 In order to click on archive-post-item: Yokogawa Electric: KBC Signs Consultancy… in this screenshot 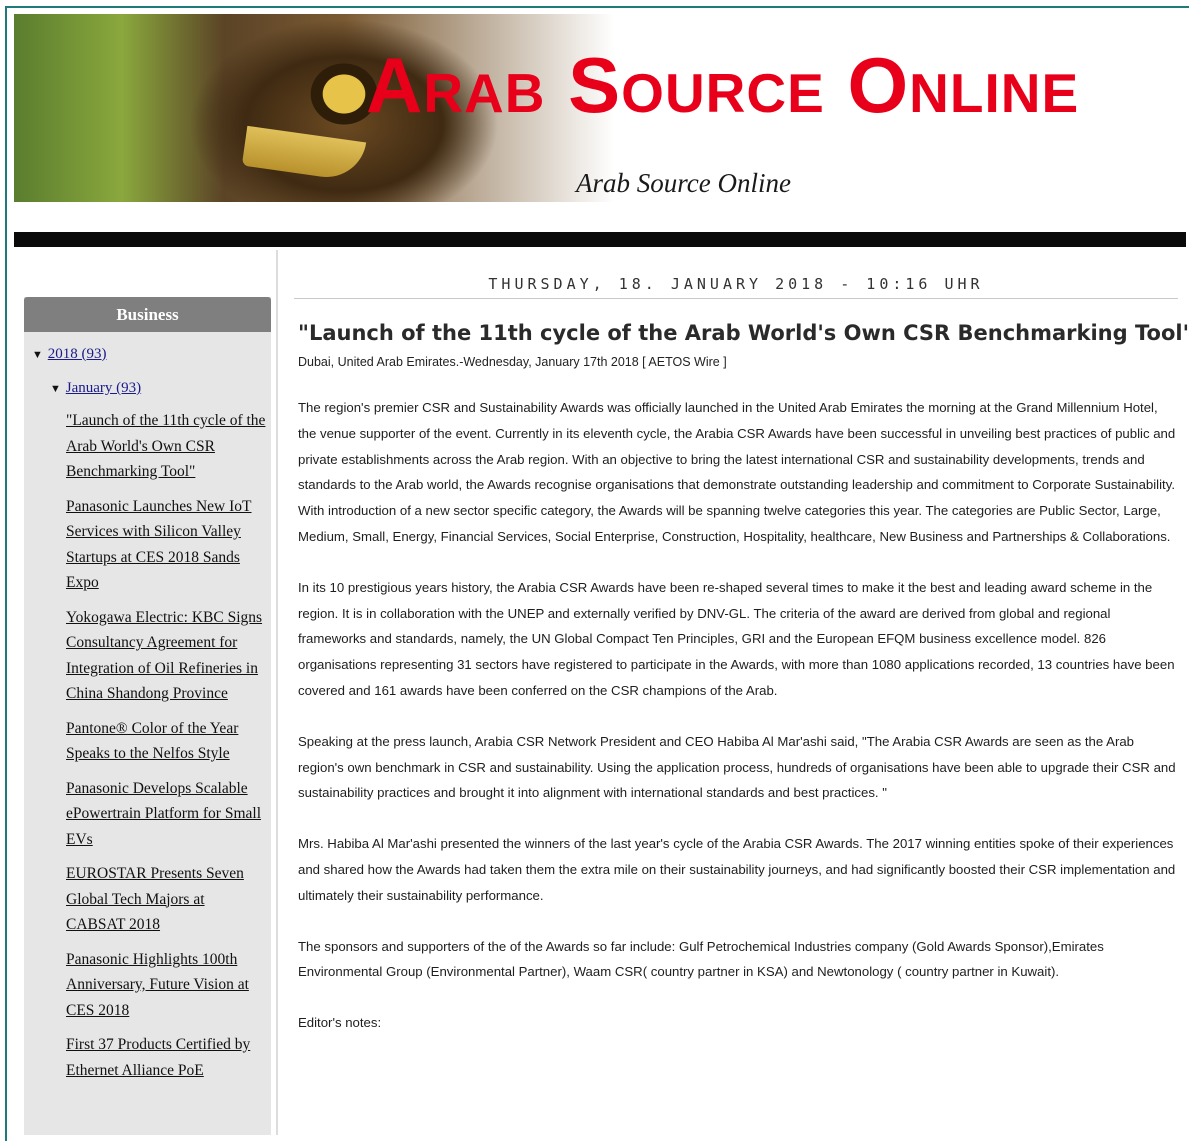, I will do `click(166, 656)`.